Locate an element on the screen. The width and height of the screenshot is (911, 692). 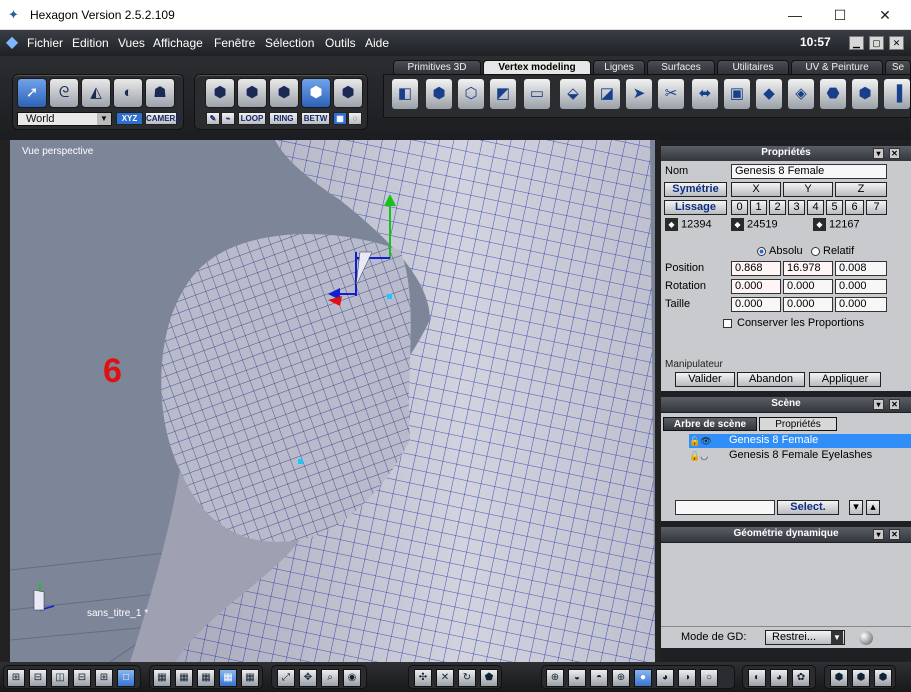
lasso-small-icon: ◌ is located at coordinates (355, 118).